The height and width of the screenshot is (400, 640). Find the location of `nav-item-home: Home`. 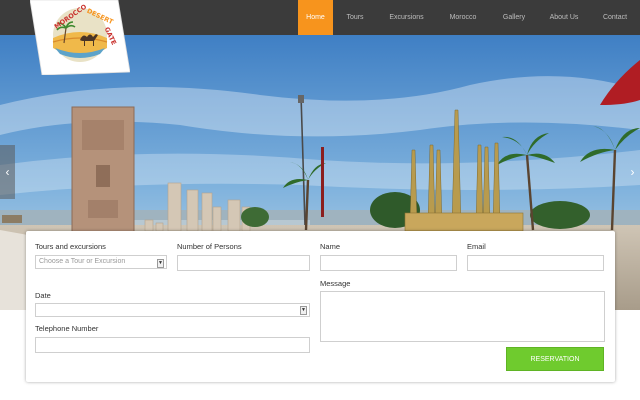

nav-item-home: Home is located at coordinates (315, 17).